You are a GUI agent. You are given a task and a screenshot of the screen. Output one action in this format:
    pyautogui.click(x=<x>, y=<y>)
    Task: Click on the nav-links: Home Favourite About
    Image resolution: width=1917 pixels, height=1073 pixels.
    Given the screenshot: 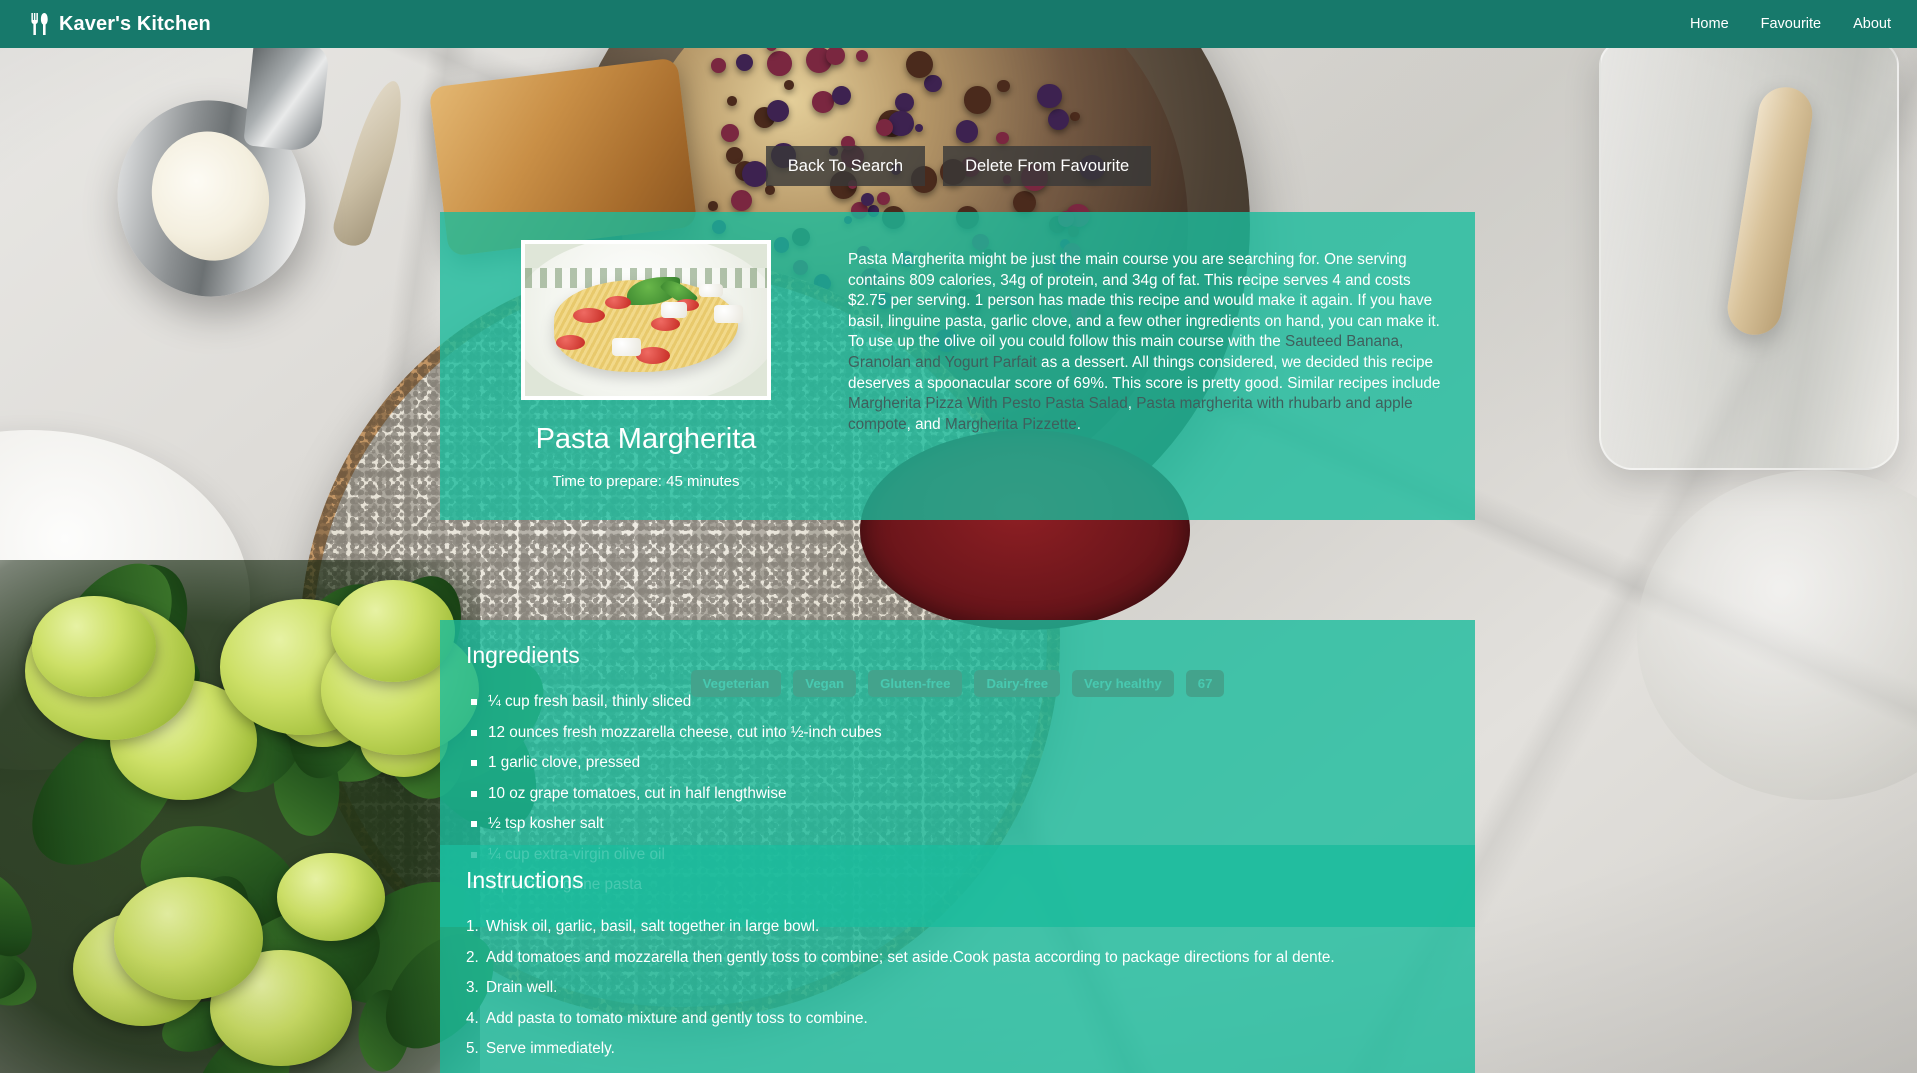 What is the action you would take?
    pyautogui.click(x=1790, y=24)
    